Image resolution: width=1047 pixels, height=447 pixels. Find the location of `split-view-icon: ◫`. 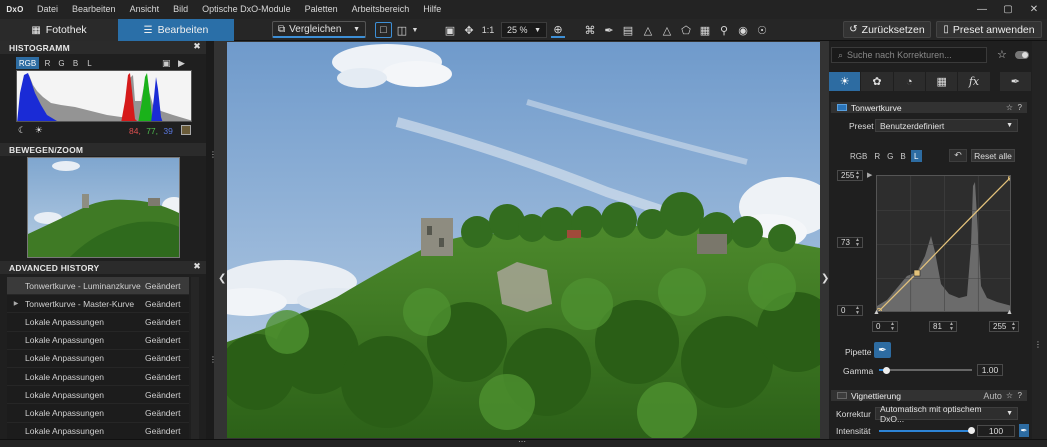

split-view-icon: ◫ is located at coordinates (402, 30).